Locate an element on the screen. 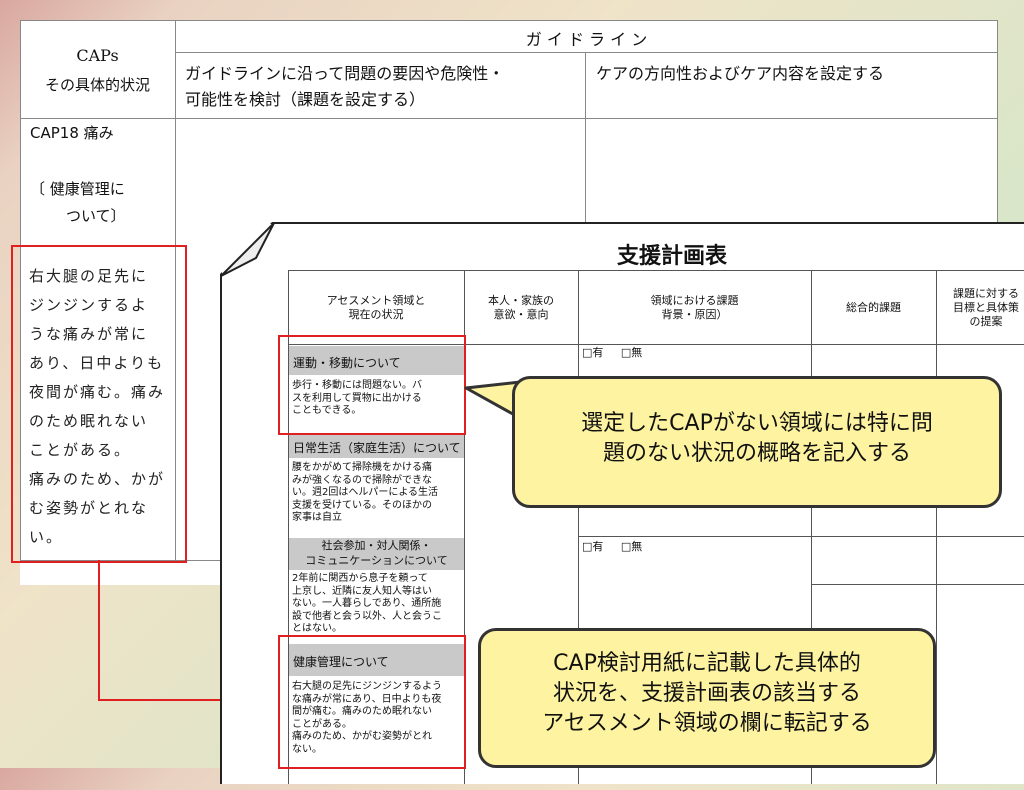 This screenshot has width=1024, height=790. guideline-col1-line1: ガイドラインに沿って問題の要因や危険性・ is located at coordinates (345, 73).